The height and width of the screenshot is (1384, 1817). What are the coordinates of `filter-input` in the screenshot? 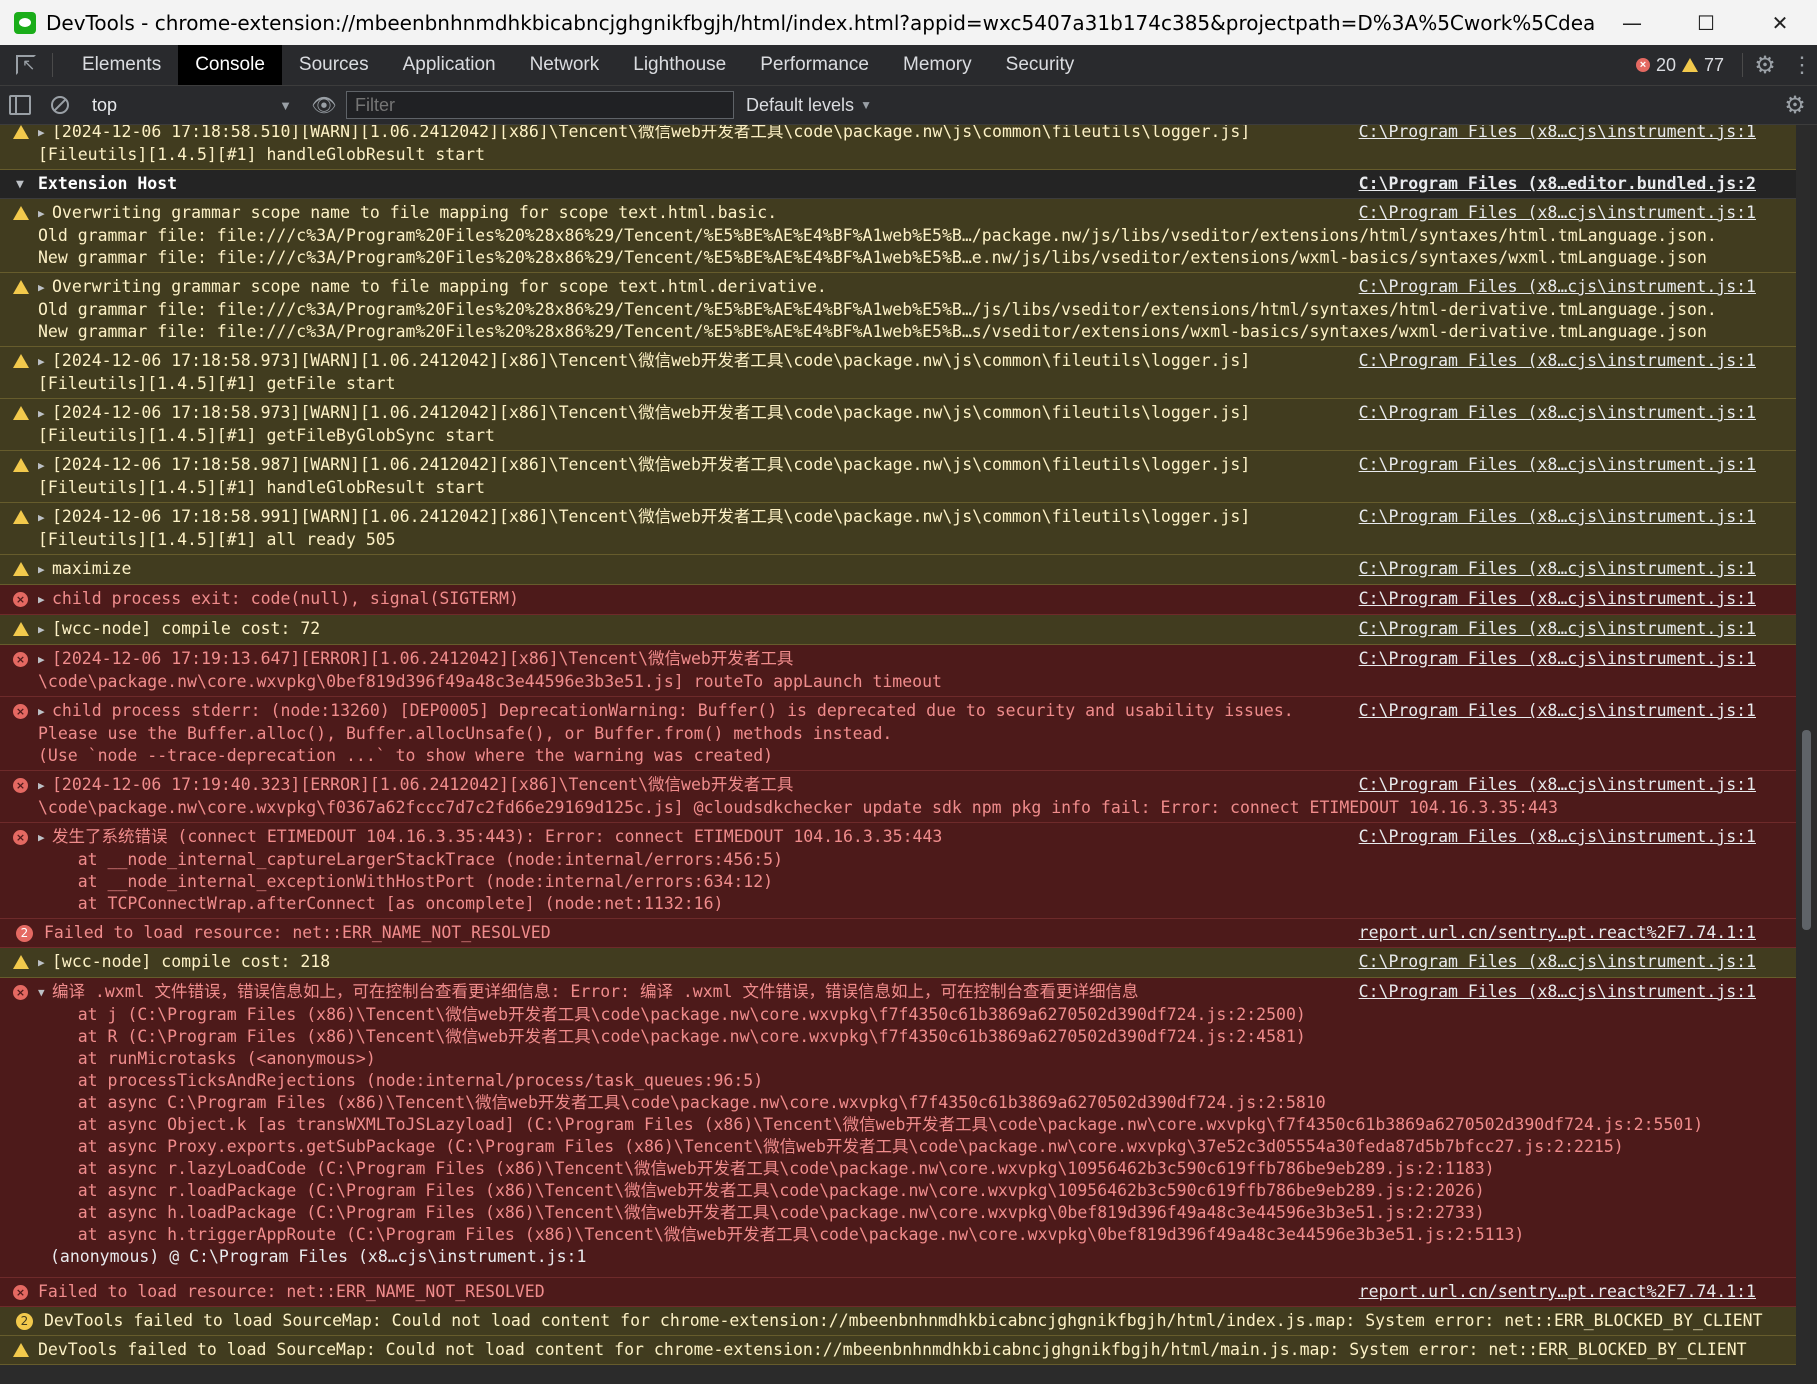 It's located at (540, 105).